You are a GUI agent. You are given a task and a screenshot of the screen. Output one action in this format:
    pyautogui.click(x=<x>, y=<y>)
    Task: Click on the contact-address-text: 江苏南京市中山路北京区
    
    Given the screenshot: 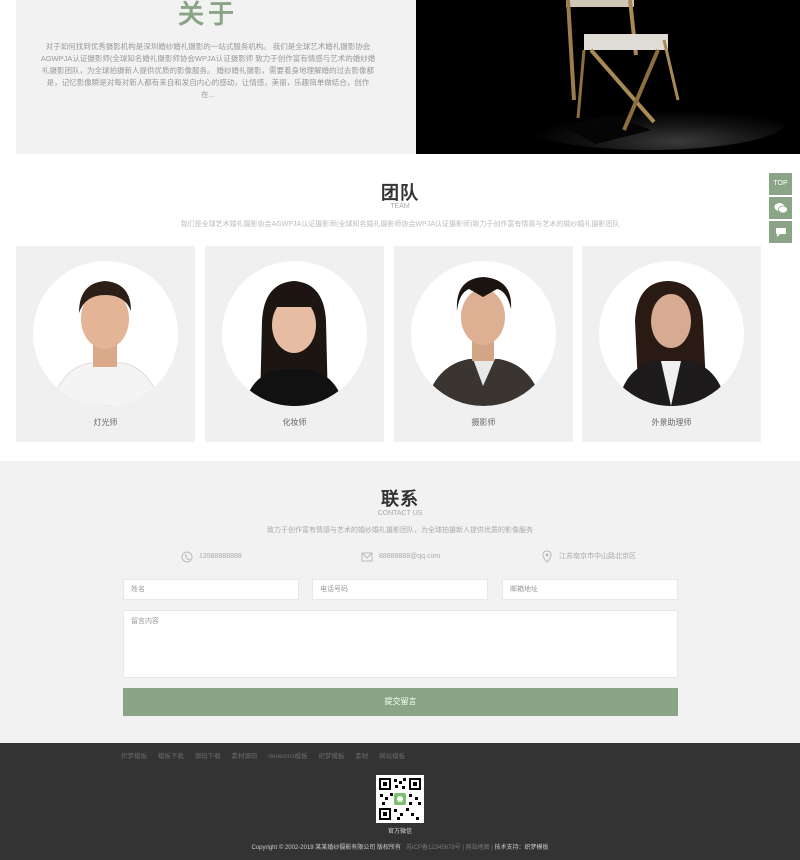 What is the action you would take?
    pyautogui.click(x=597, y=556)
    